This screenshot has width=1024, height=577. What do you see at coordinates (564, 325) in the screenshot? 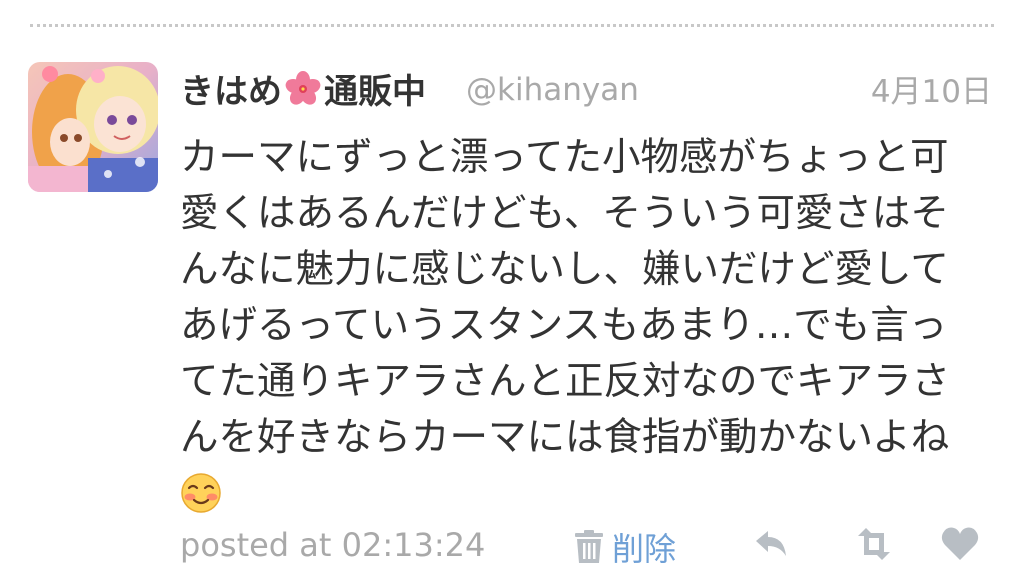
I see `tweet-text-line: あげるっていうスタンスもあまり…でも言っ` at bounding box center [564, 325].